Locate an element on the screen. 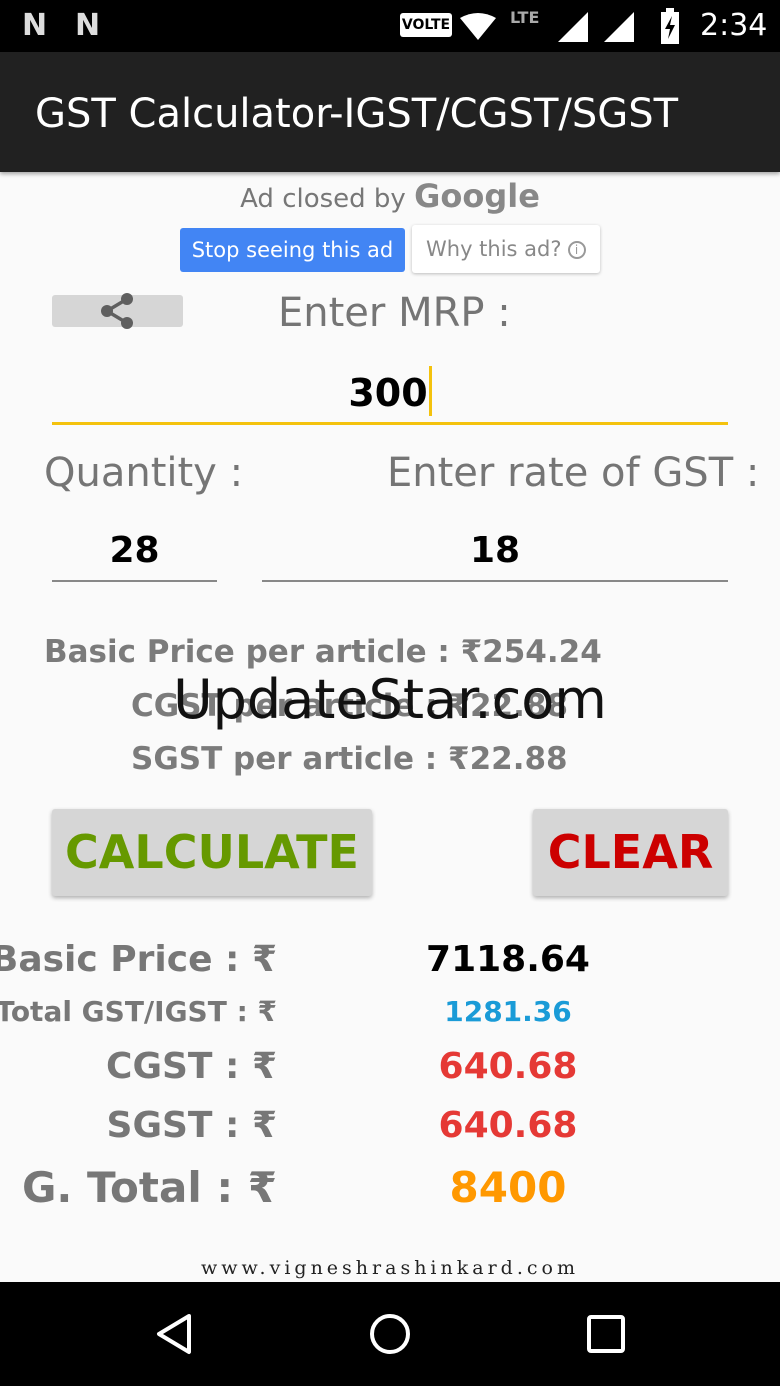 The image size is (780, 1386). home-icon is located at coordinates (390, 1334).